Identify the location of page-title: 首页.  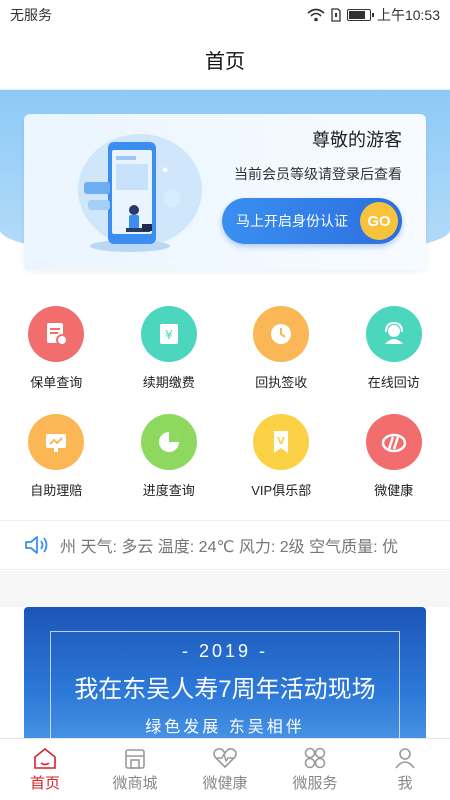
(225, 62).